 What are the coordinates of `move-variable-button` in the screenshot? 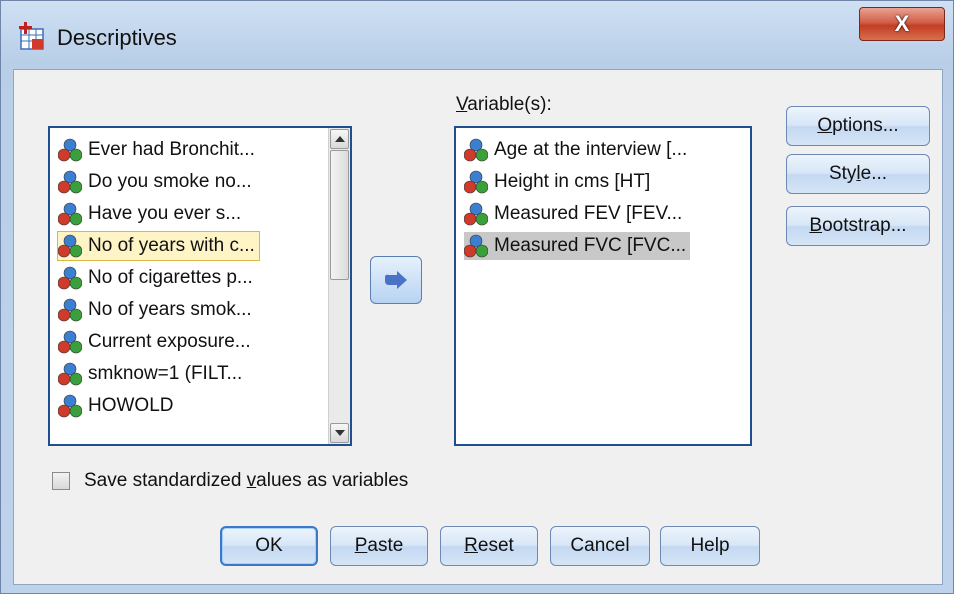 It's located at (396, 280).